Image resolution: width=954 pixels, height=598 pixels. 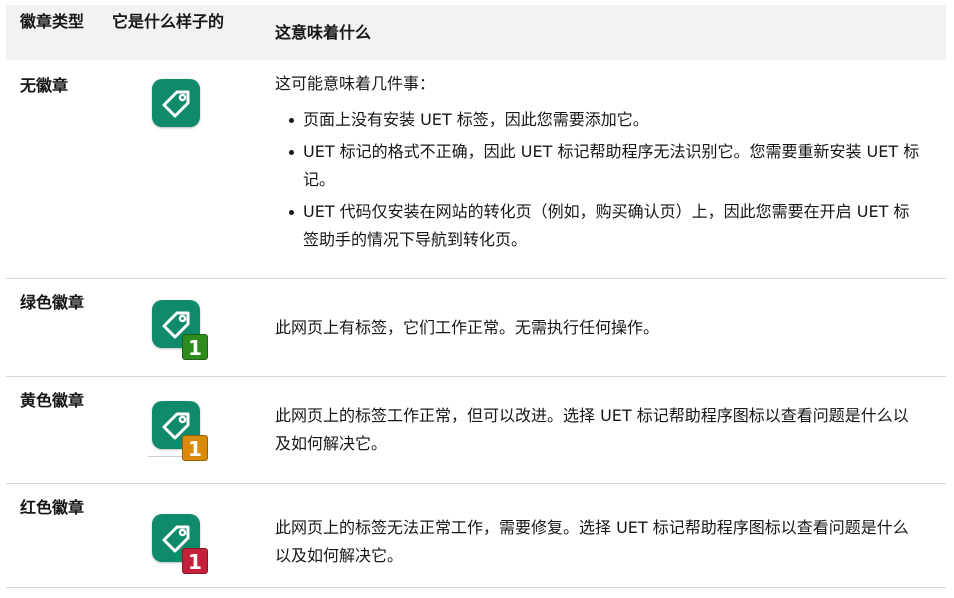 I want to click on meaning-intro: 这可能意味着几件事：, so click(x=355, y=83).